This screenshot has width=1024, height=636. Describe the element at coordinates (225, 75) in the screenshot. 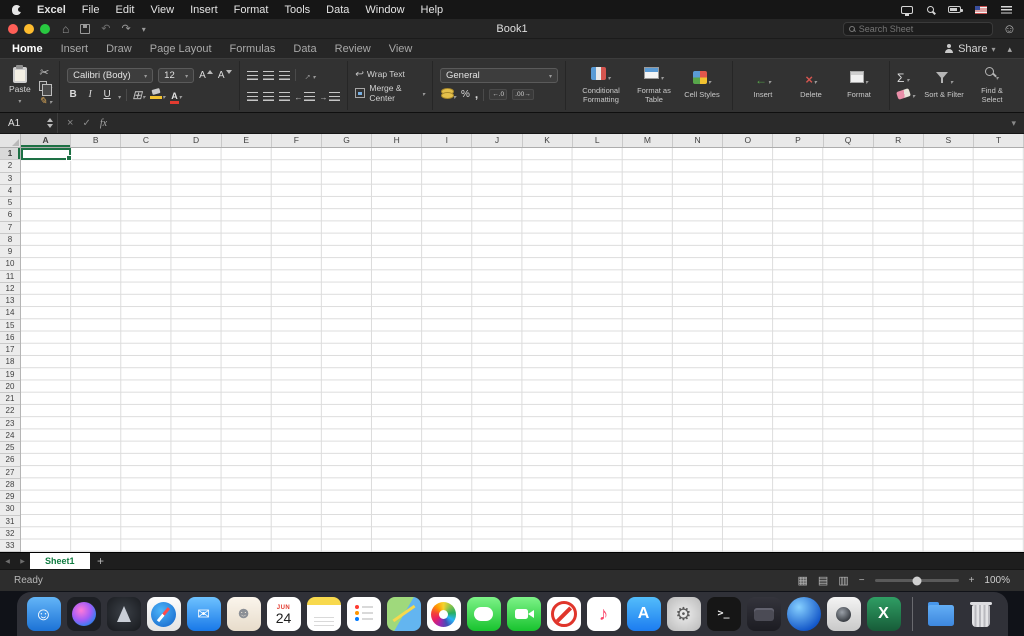

I see `decrease-font-size-button: A` at that location.